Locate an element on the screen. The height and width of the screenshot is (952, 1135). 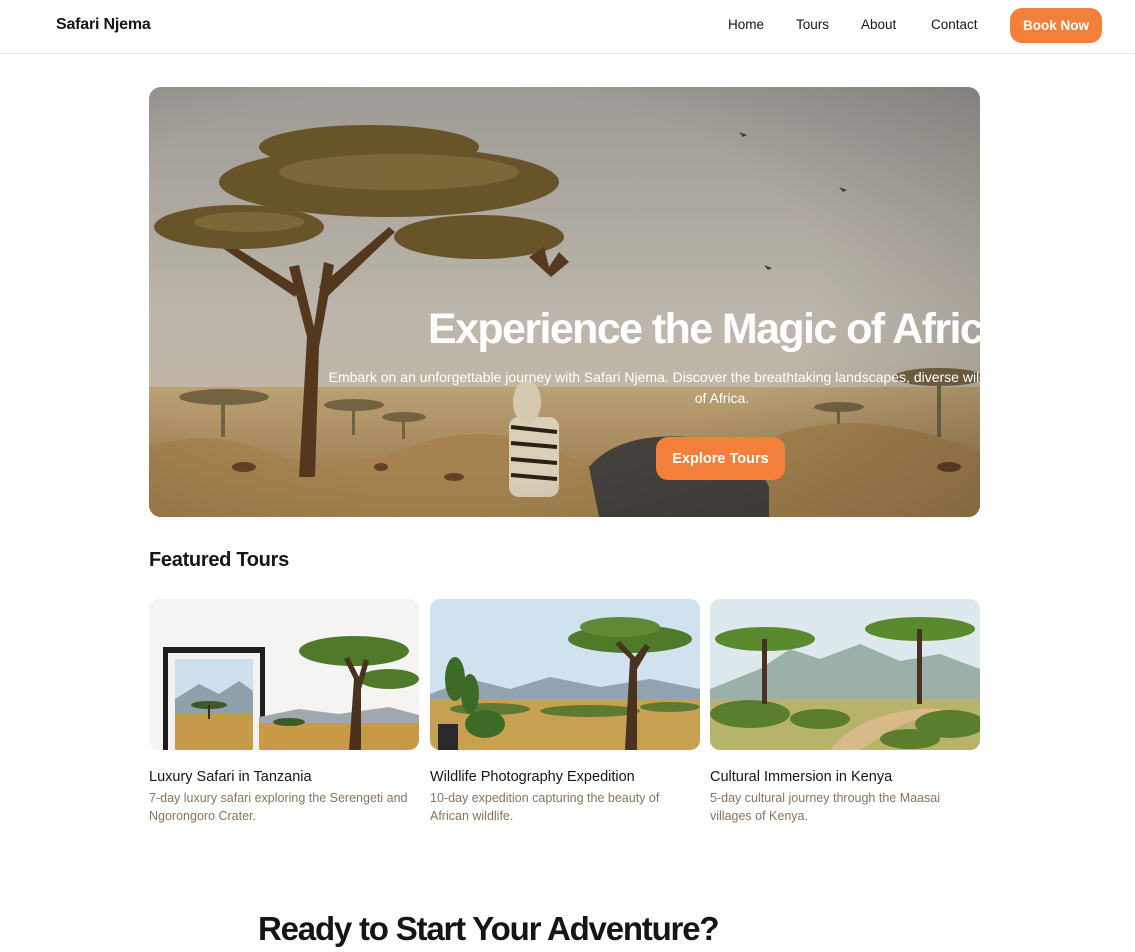
tour-title: Luxury Safari in Tanzania is located at coordinates (230, 777).